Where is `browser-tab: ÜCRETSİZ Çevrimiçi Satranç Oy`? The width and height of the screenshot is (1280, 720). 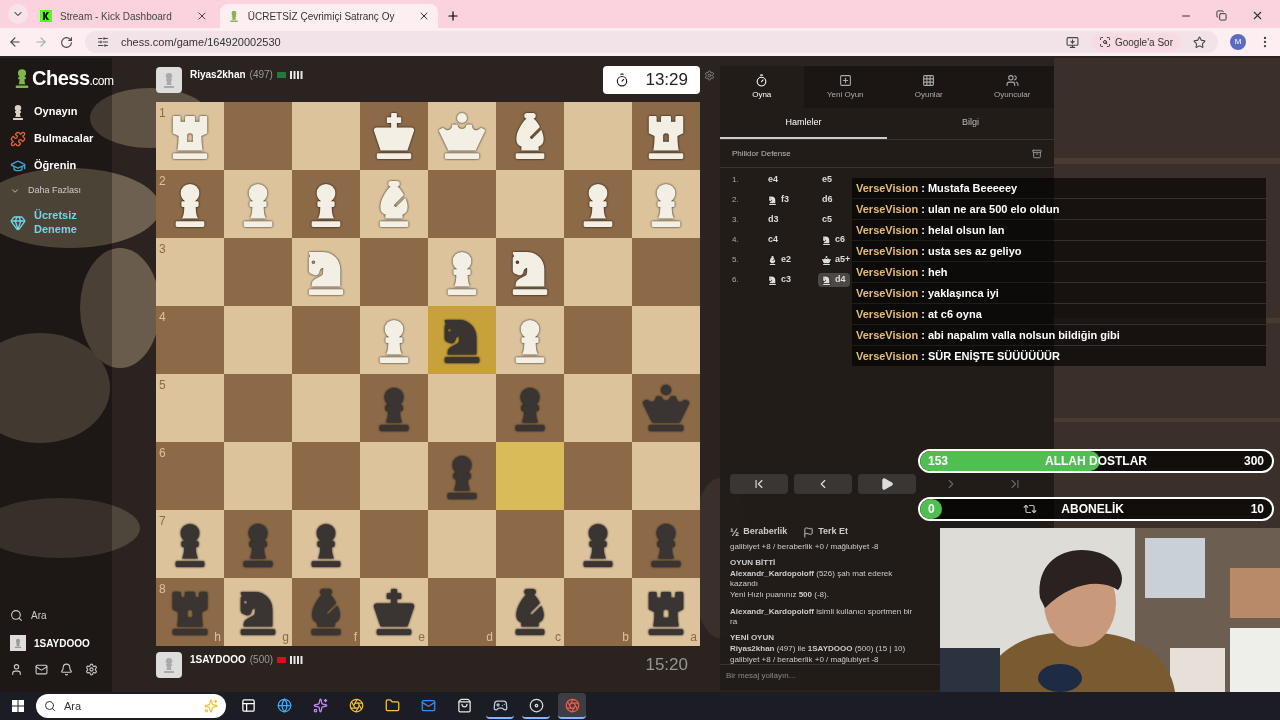
browser-tab: ÜCRETSİZ Çevrimiçi Satranç Oy is located at coordinates (329, 16).